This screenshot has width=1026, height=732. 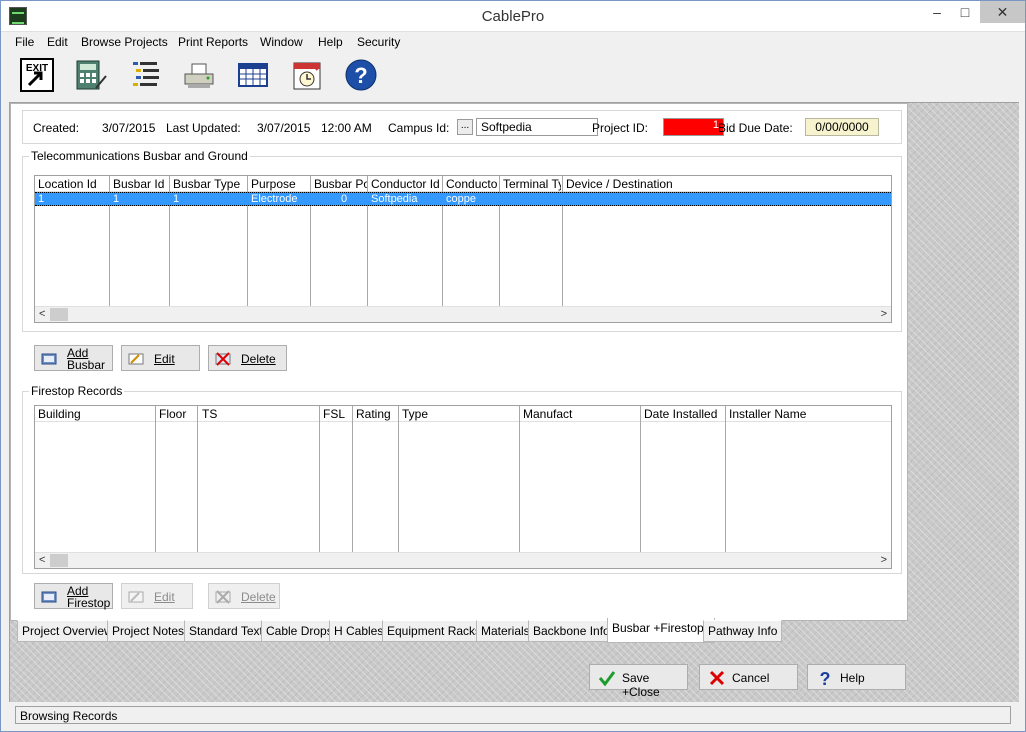 I want to click on column-header: Conductor, so click(x=472, y=184).